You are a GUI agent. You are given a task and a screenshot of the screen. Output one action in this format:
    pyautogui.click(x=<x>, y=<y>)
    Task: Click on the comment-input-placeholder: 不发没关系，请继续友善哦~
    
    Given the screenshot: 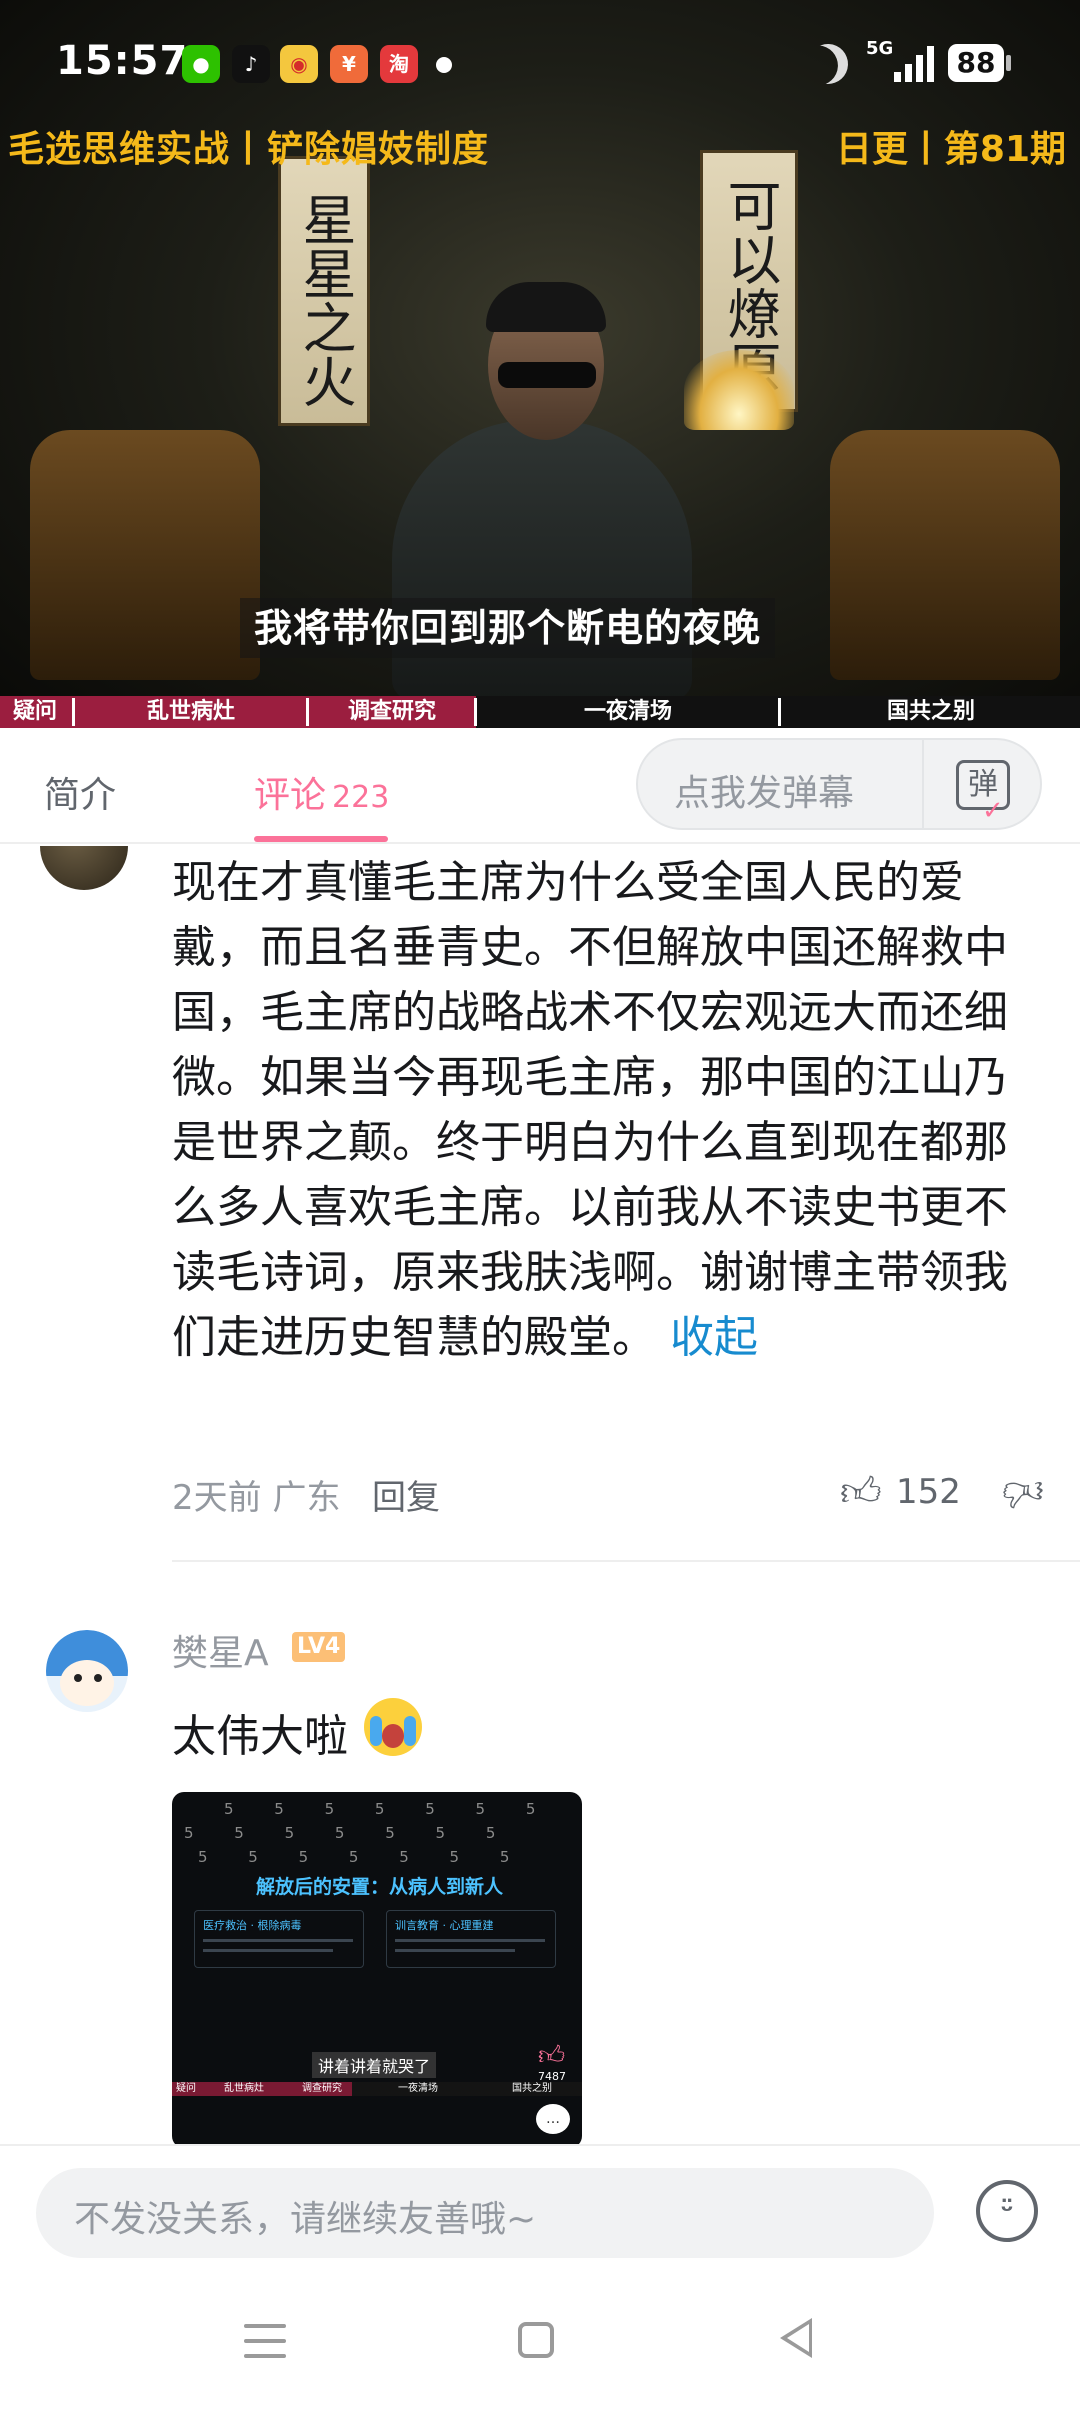 What is the action you would take?
    pyautogui.click(x=305, y=2219)
    